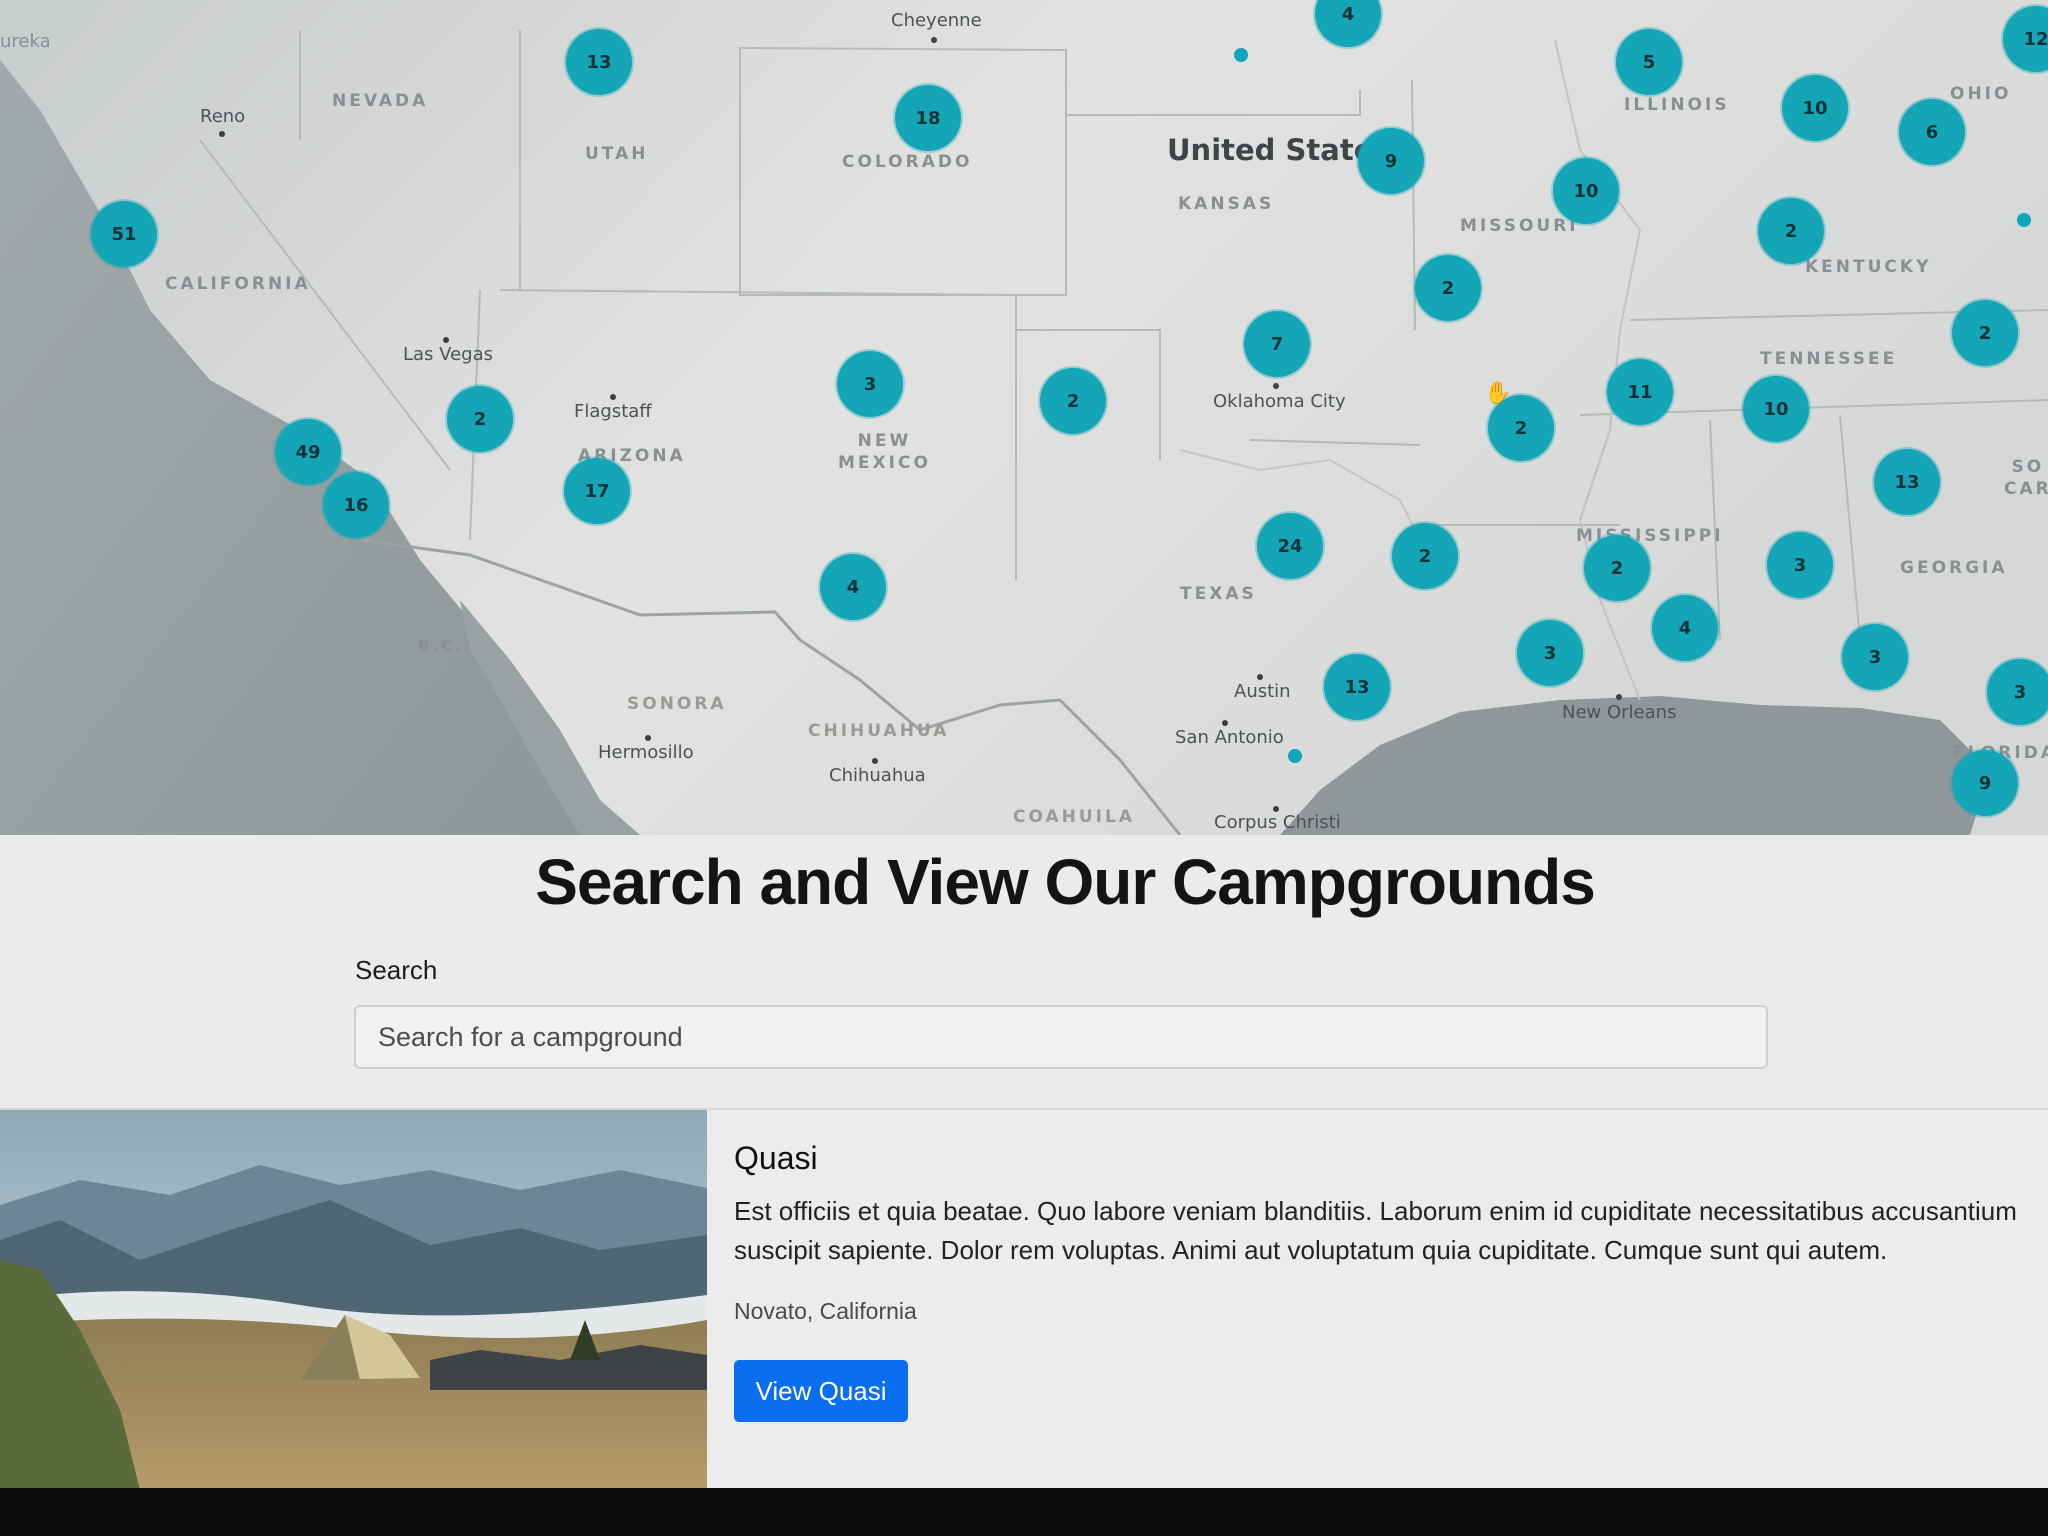  Describe the element at coordinates (1954, 568) in the screenshot. I see `state-label-georgia: GEORGIA` at that location.